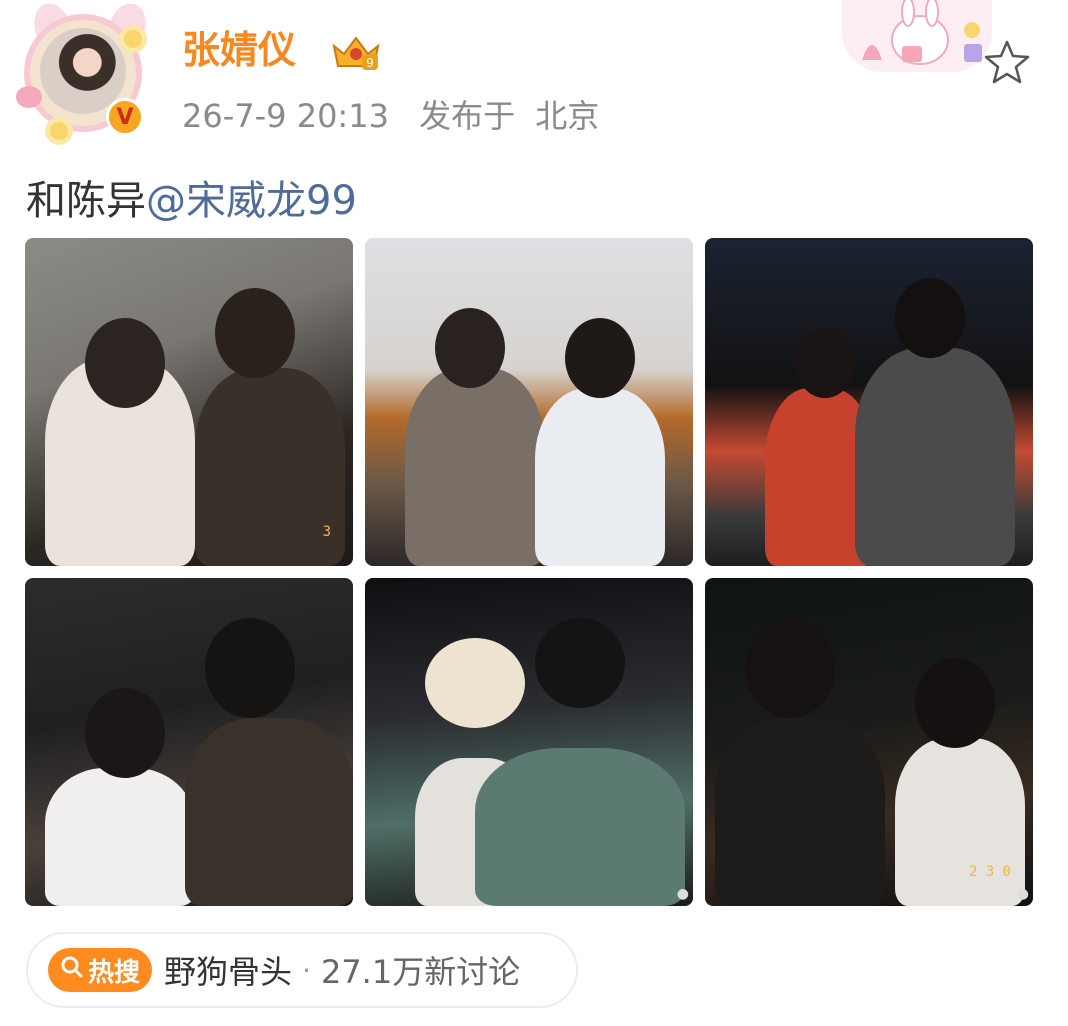 This screenshot has height=1026, width=1068. Describe the element at coordinates (567, 116) in the screenshot. I see `post-location: 北京` at that location.